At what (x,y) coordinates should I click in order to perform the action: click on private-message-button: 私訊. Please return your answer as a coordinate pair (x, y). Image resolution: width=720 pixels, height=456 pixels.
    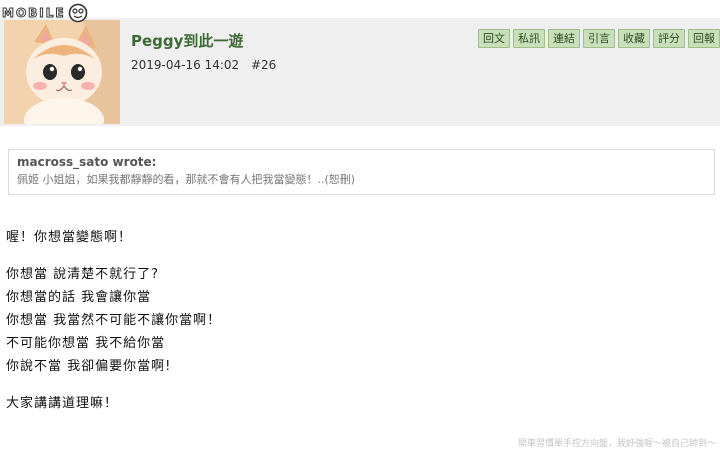
    Looking at the image, I should click on (529, 38).